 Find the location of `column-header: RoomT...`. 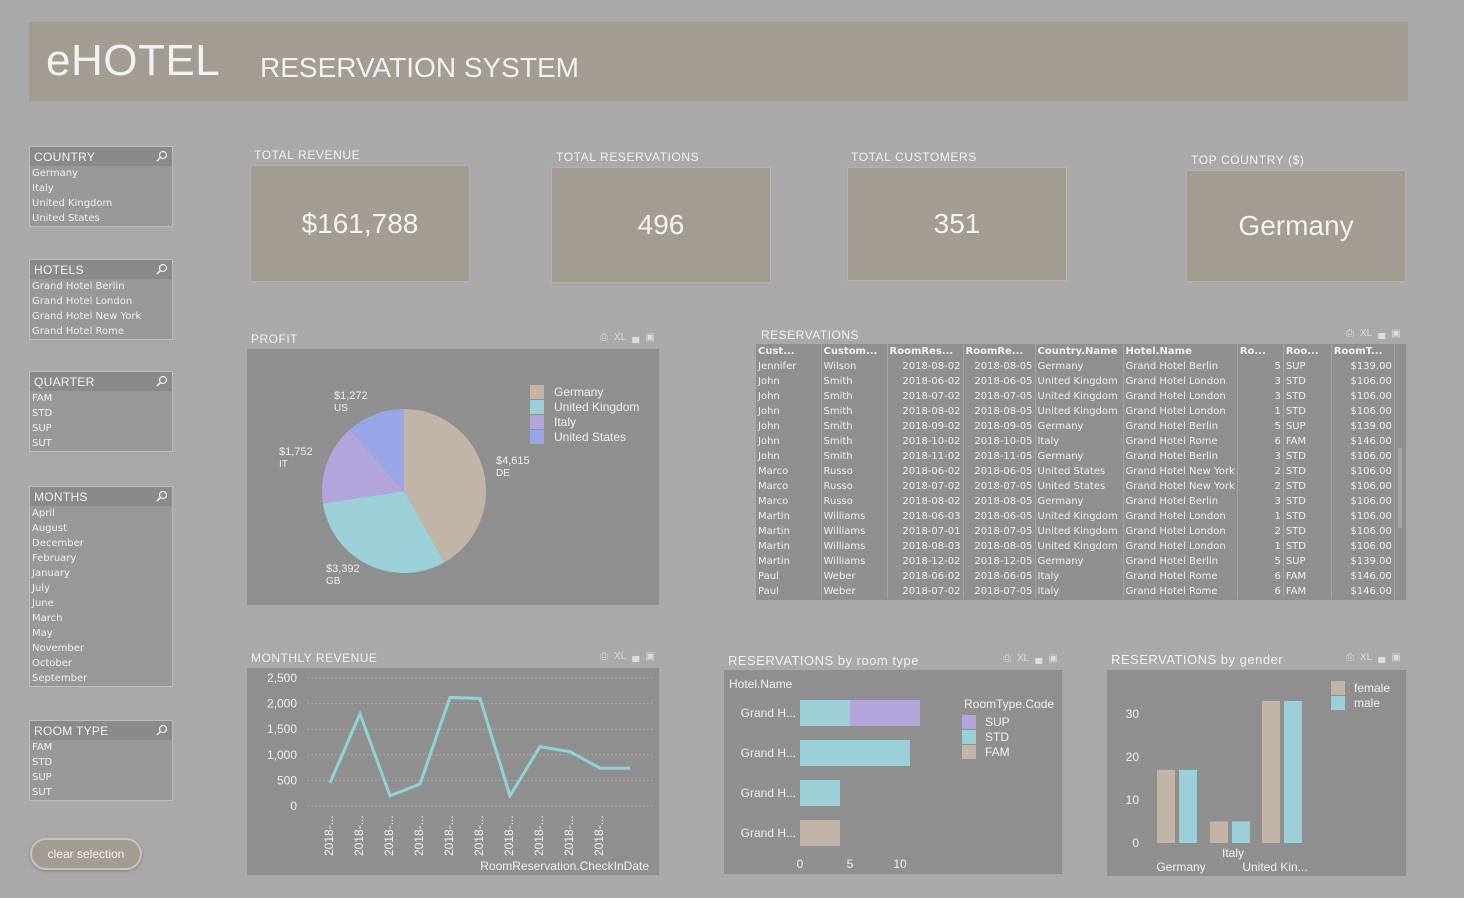

column-header: RoomT... is located at coordinates (1363, 351).